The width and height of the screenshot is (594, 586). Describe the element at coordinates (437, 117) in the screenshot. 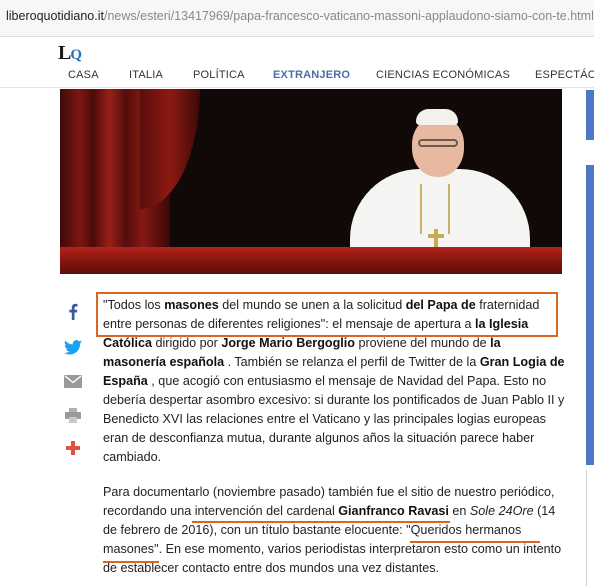

I see `white-zucchetto` at that location.